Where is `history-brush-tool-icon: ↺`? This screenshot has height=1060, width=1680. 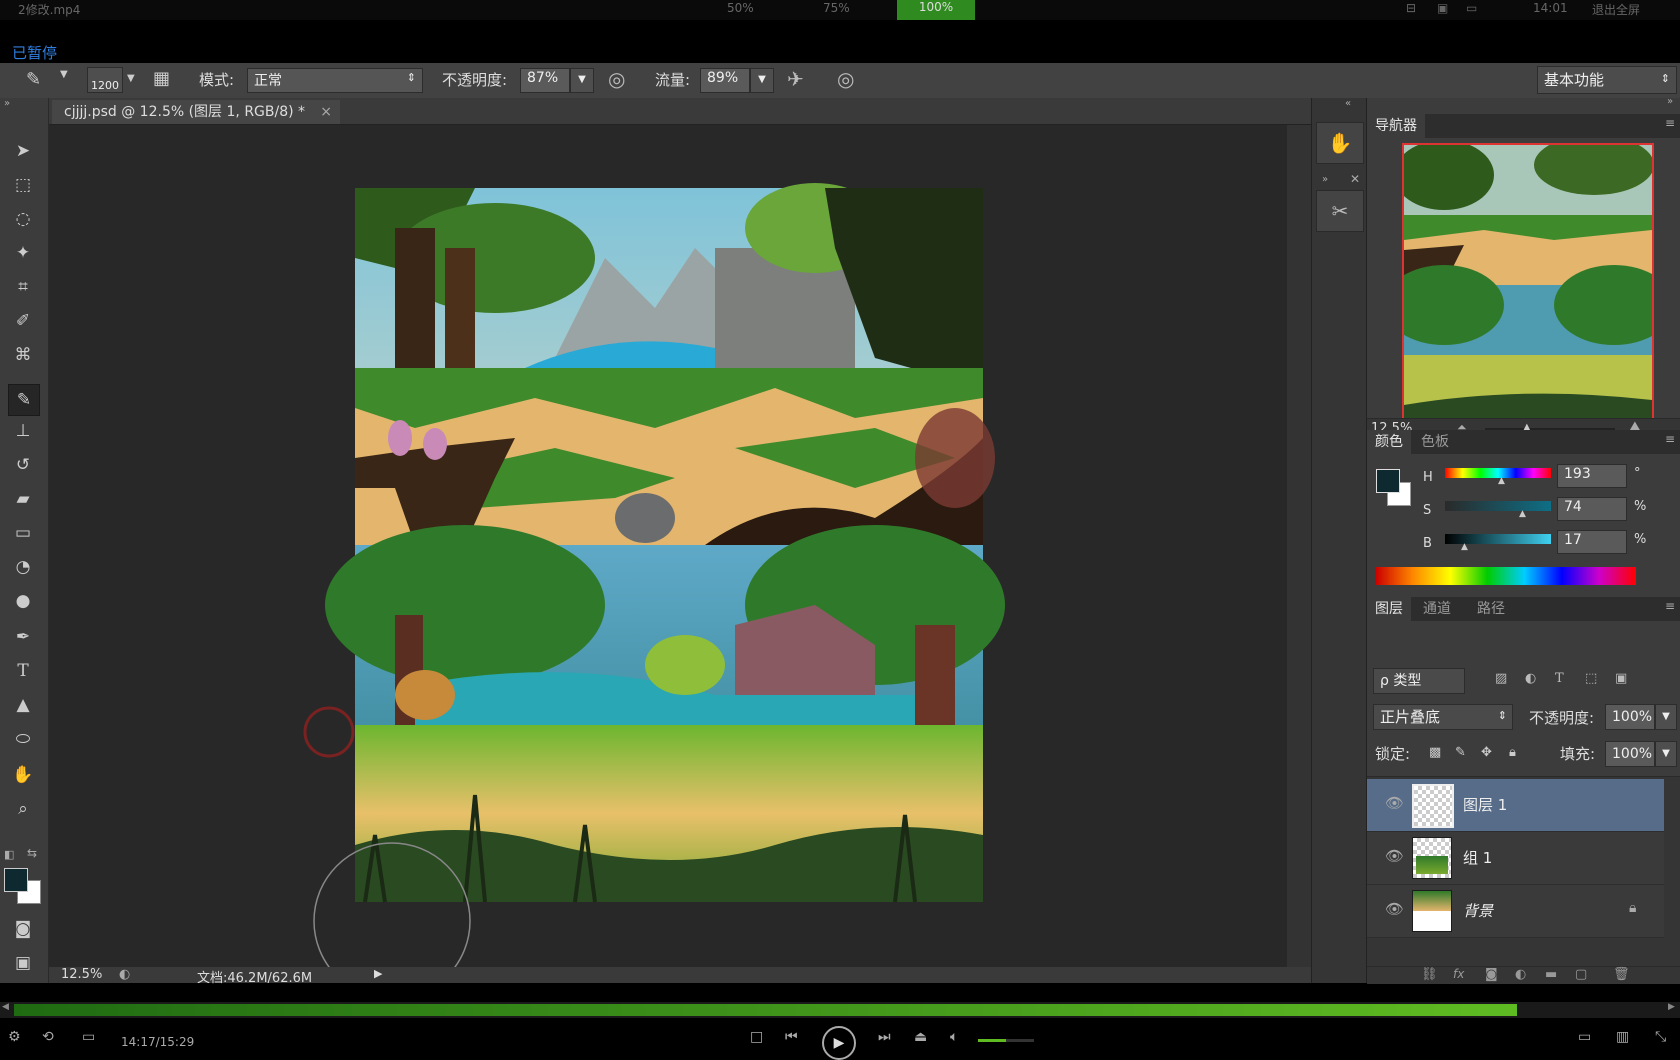 history-brush-tool-icon: ↺ is located at coordinates (23, 465).